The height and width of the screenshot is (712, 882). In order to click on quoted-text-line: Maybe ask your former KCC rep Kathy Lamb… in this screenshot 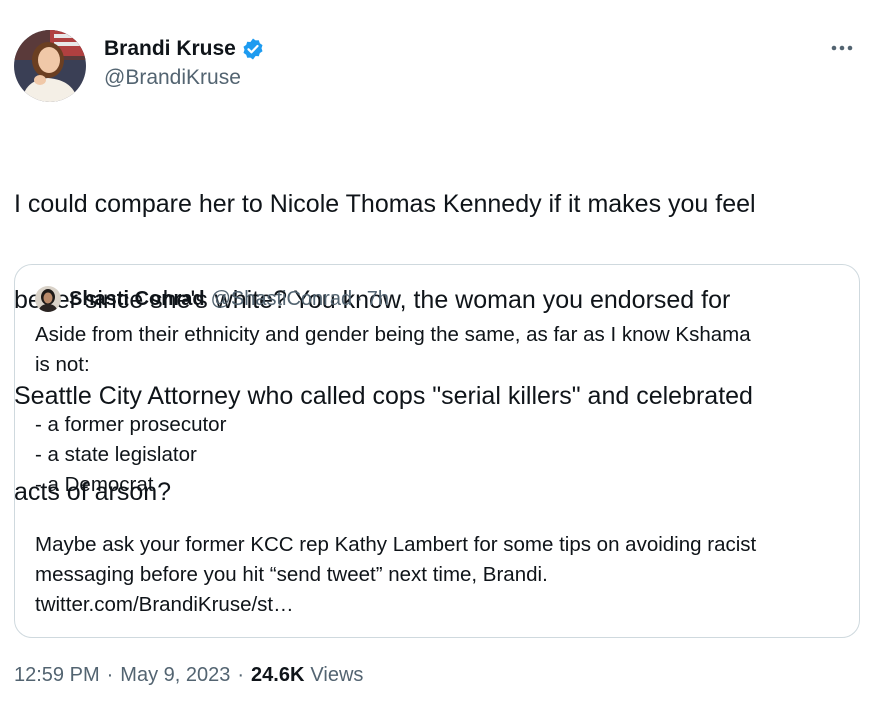, I will do `click(396, 544)`.